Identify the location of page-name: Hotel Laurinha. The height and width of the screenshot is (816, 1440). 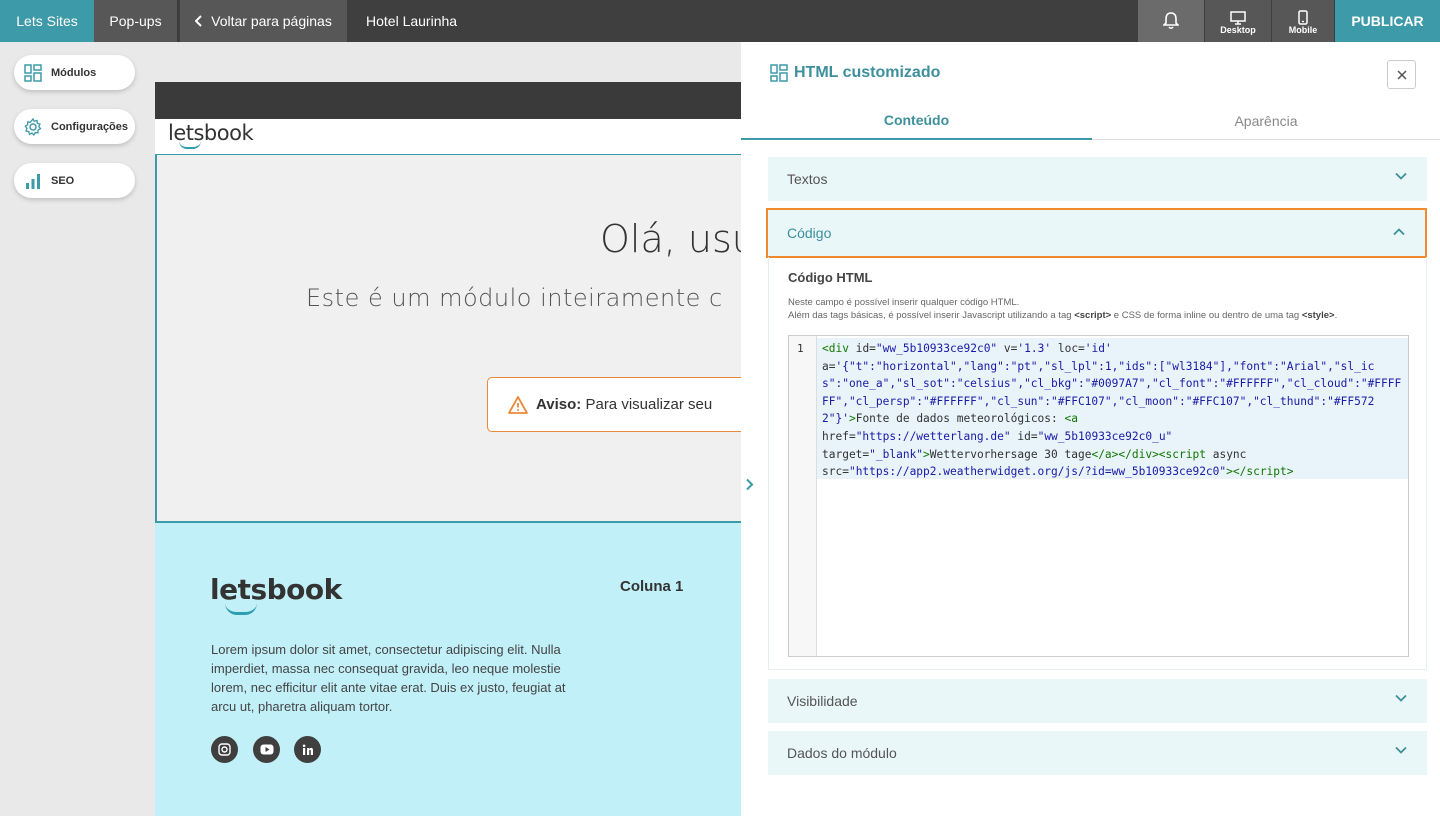
(412, 21).